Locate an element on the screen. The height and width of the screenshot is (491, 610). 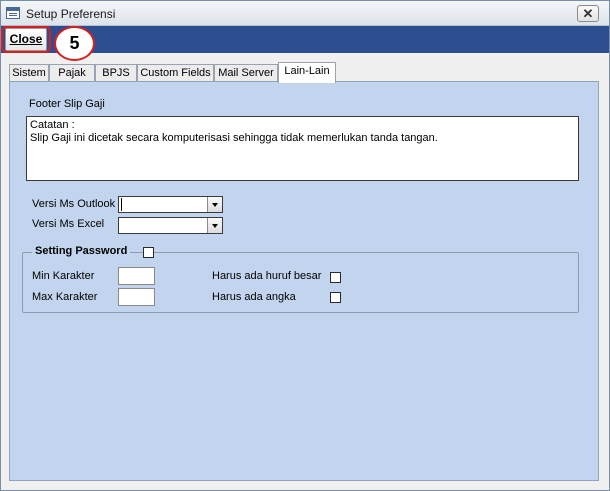
setting-password-group is located at coordinates (300, 282).